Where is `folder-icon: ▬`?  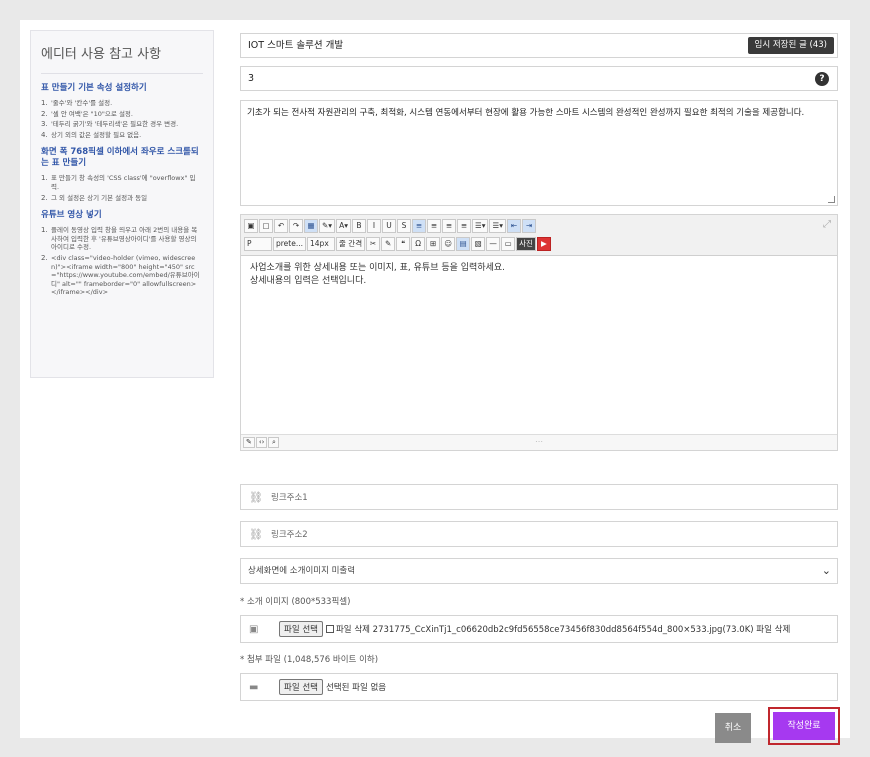 folder-icon: ▬ is located at coordinates (254, 687).